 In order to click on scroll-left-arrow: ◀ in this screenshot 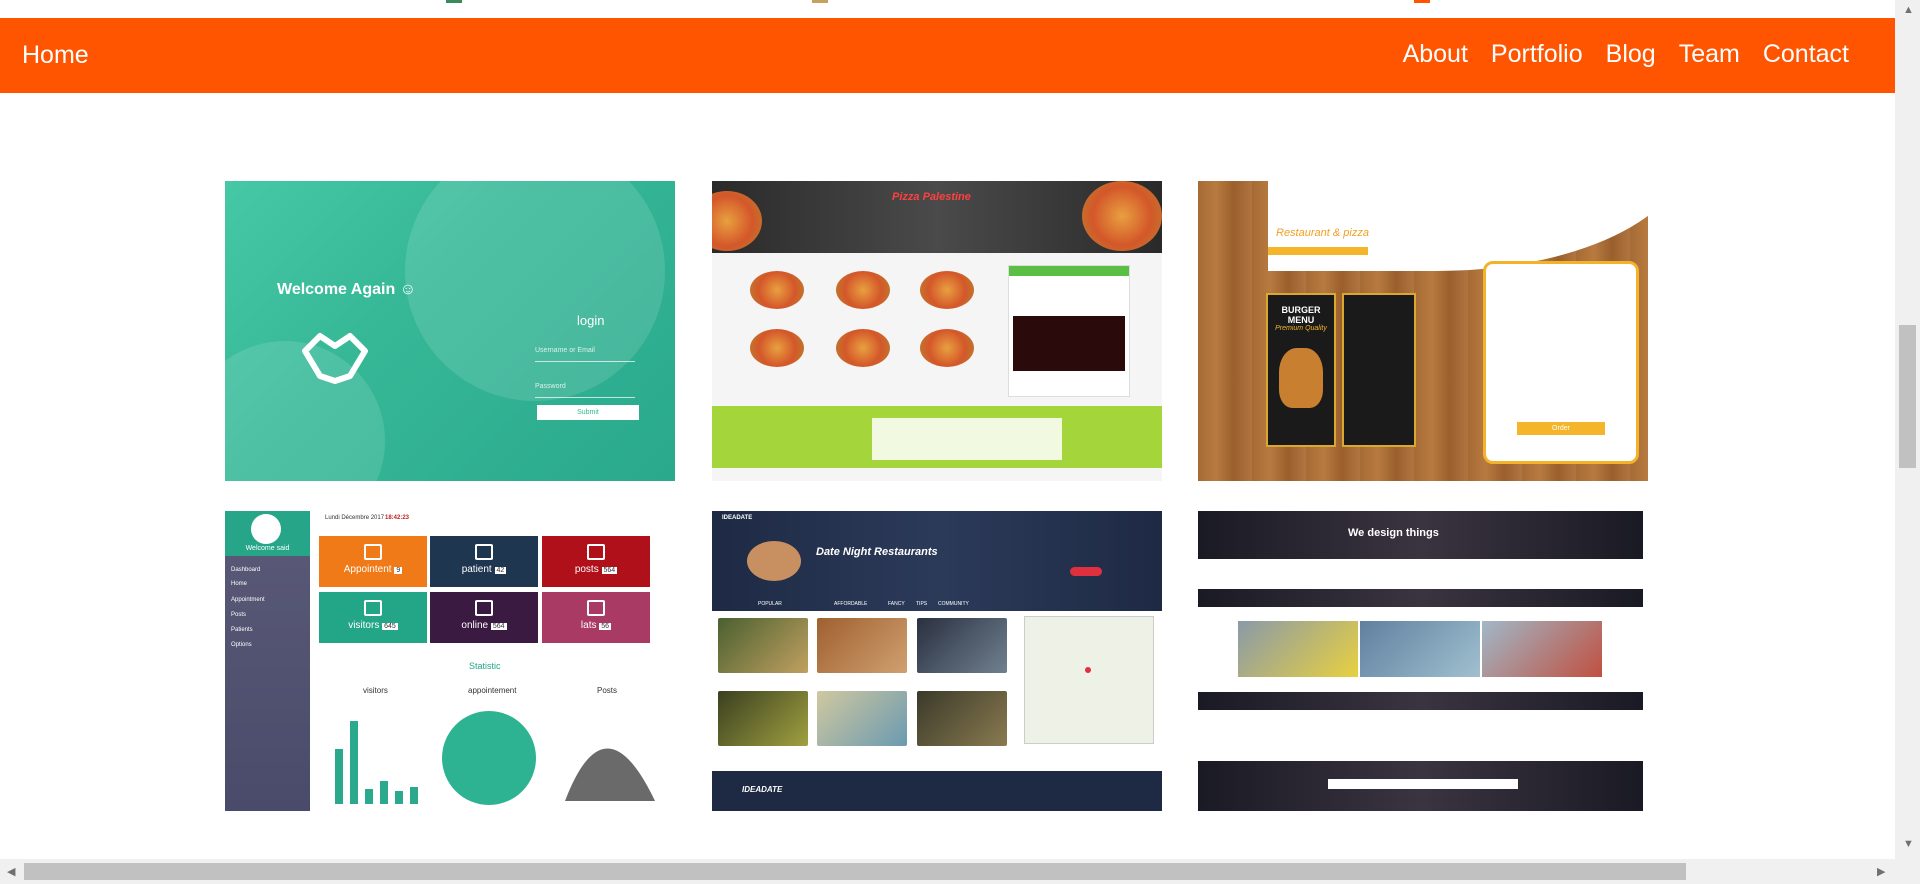, I will do `click(11, 871)`.